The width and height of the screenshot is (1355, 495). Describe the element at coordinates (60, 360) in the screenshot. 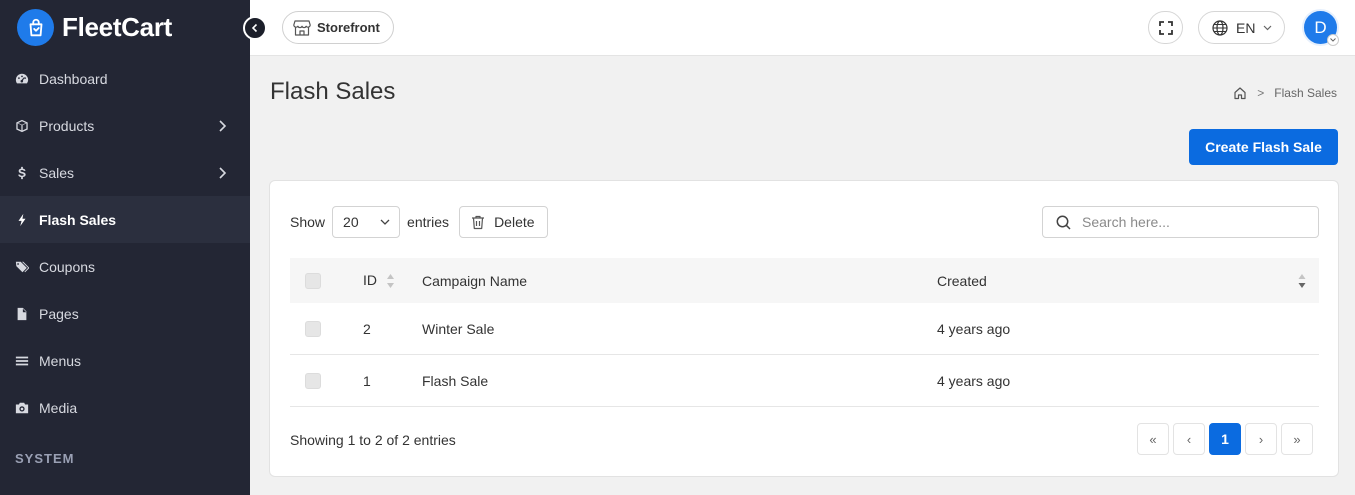

I see `sidebar-item-label: Menus` at that location.